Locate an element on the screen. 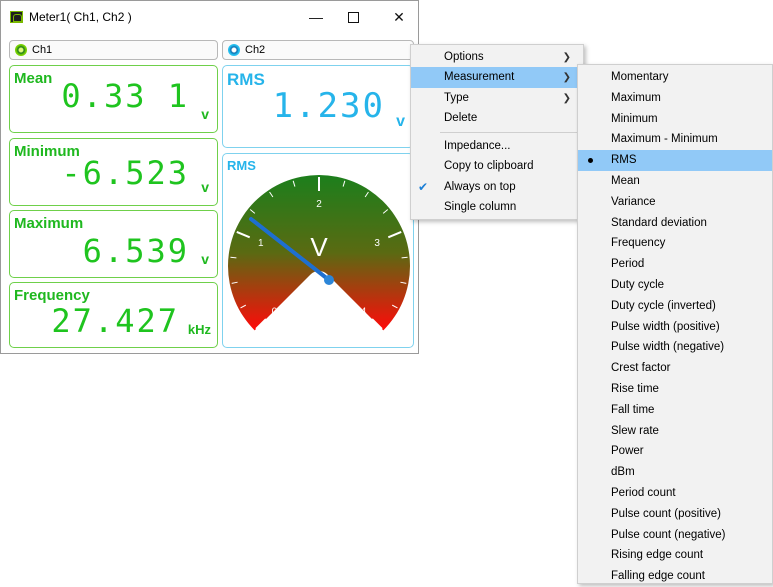 The image size is (773, 587). measurement-item: Pulse count (positive) is located at coordinates (675, 514).